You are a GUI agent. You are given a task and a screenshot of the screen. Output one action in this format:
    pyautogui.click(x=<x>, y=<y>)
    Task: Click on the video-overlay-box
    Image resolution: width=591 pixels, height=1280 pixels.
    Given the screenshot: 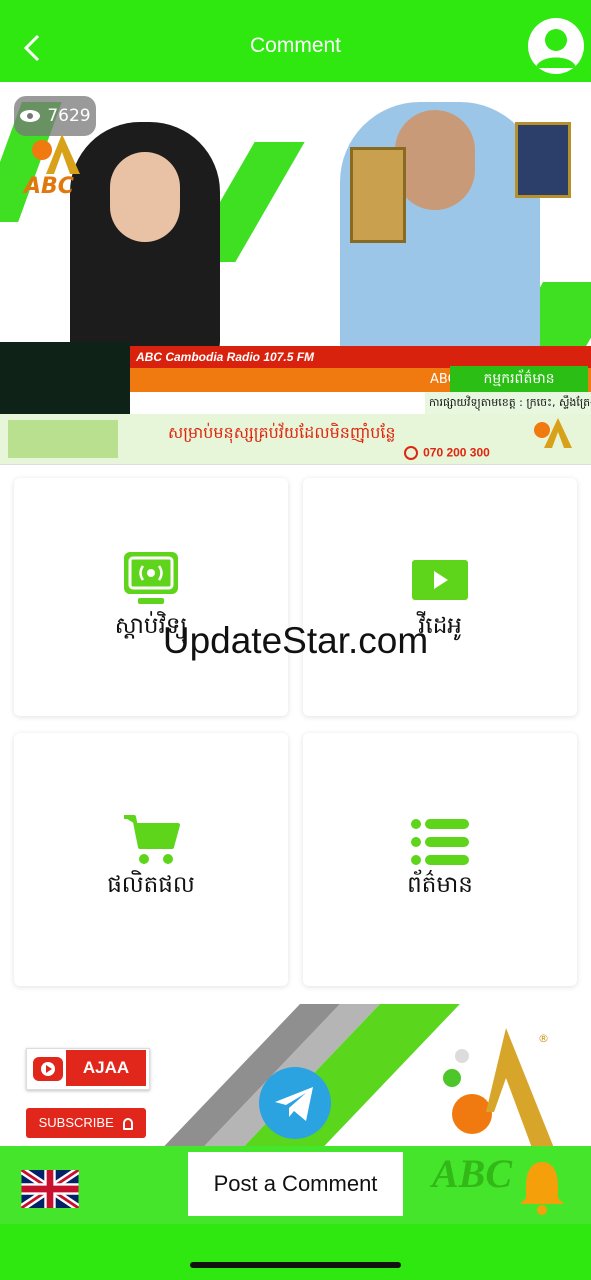 What is the action you would take?
    pyautogui.click(x=65, y=378)
    